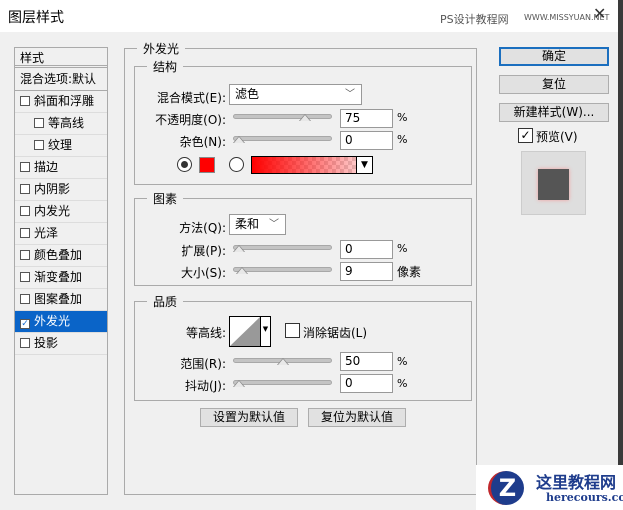 Image resolution: width=623 pixels, height=510 pixels. What do you see at coordinates (283, 361) in the screenshot?
I see `range-thumb` at bounding box center [283, 361].